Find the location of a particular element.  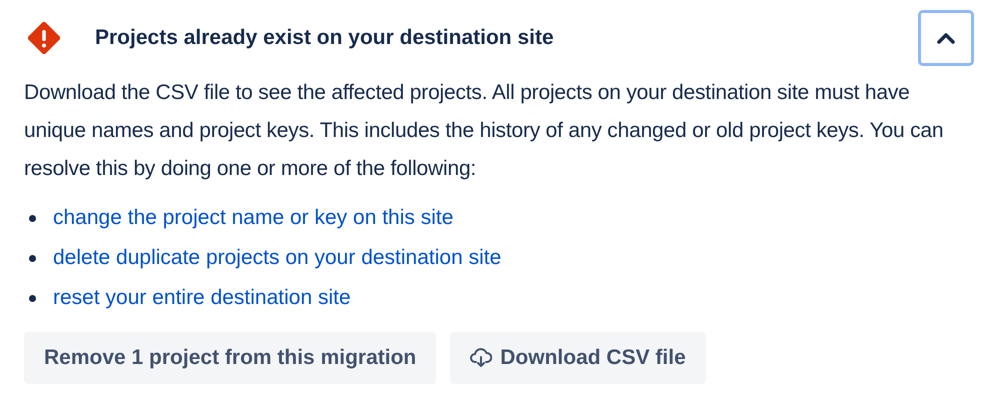

resolution-link: delete duplicate projects on your destination site is located at coordinates (277, 258).